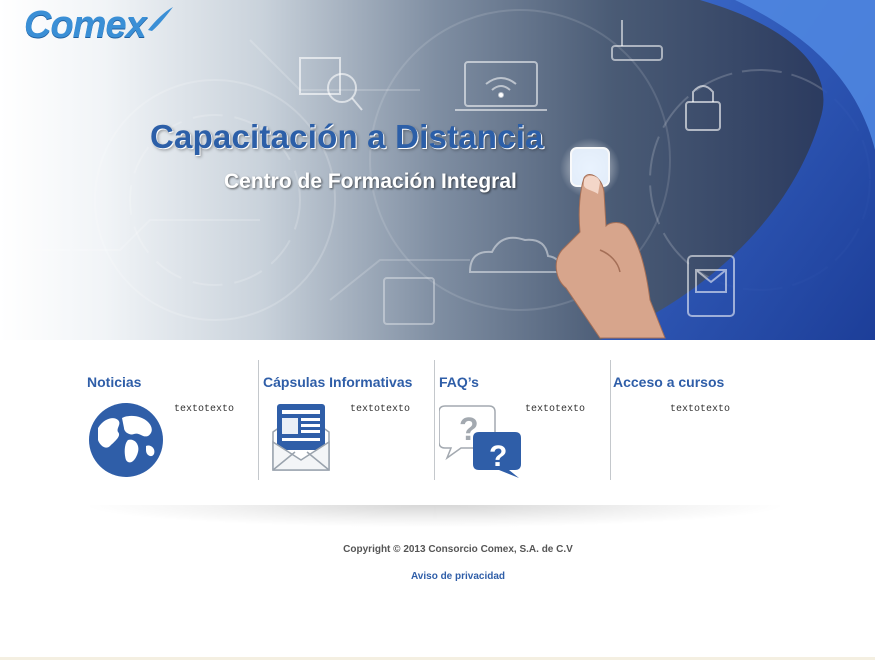 The height and width of the screenshot is (660, 875). I want to click on section-faqs: FAQ’s ? ? textotexto, so click(522, 420).